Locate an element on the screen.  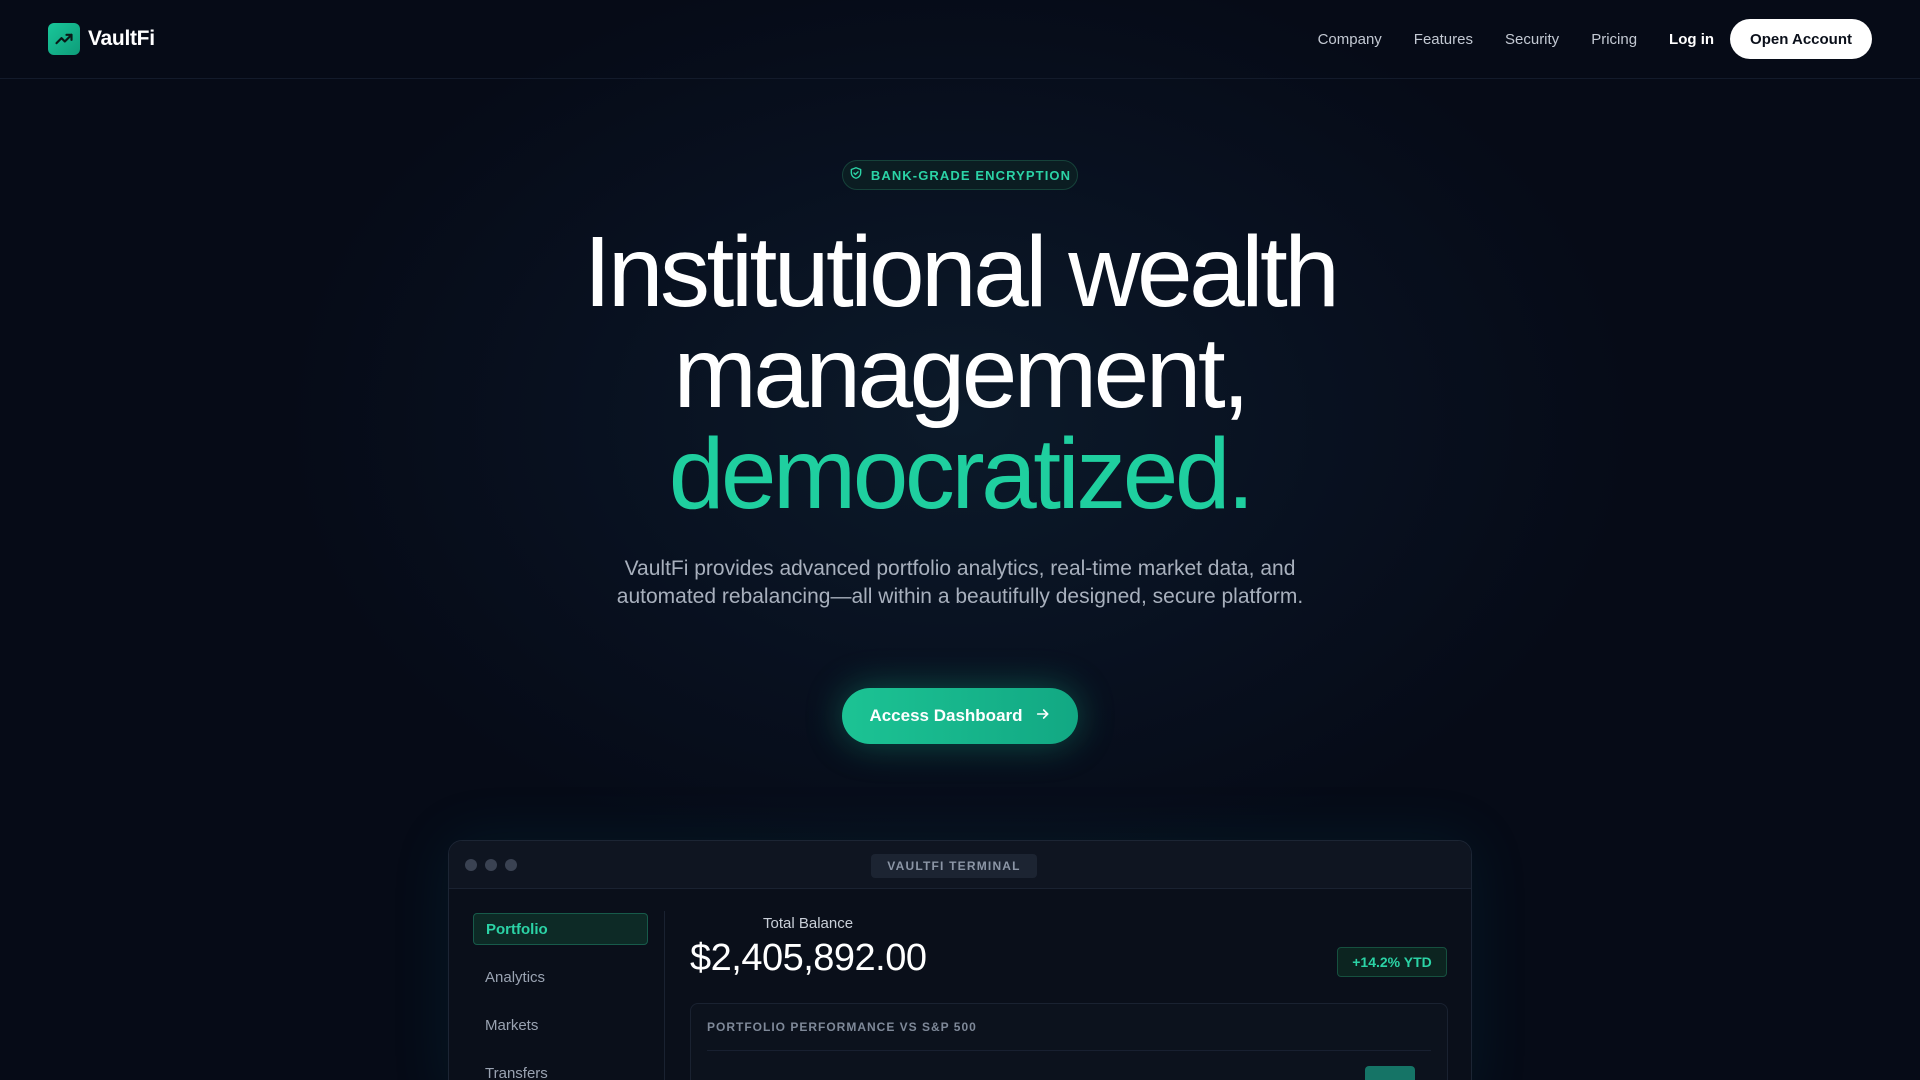
sidebar-item-analytics: Analytics is located at coordinates (560, 977).